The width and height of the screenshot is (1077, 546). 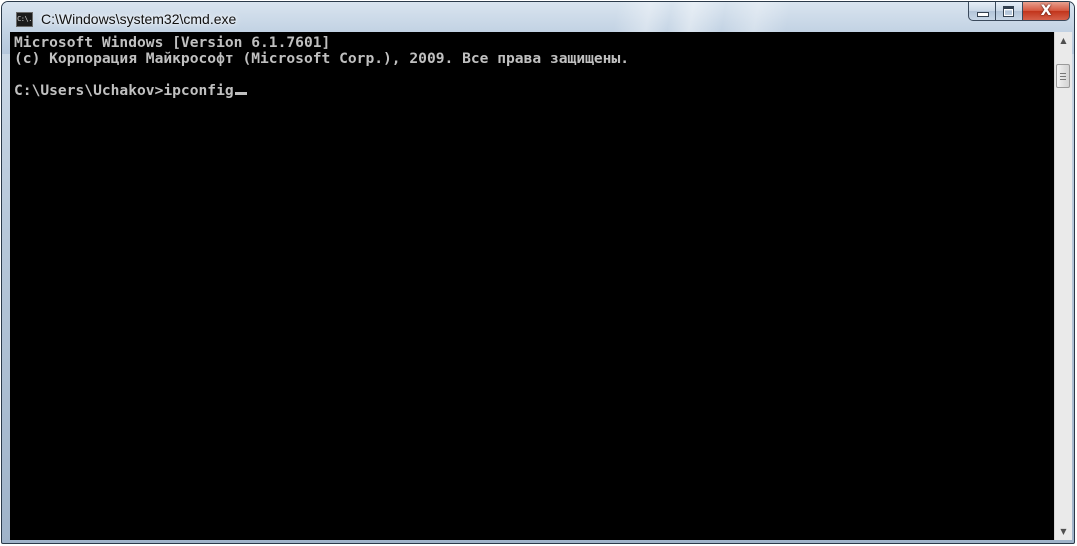 What do you see at coordinates (1063, 531) in the screenshot?
I see `scroll-down-arrow-icon: ▼` at bounding box center [1063, 531].